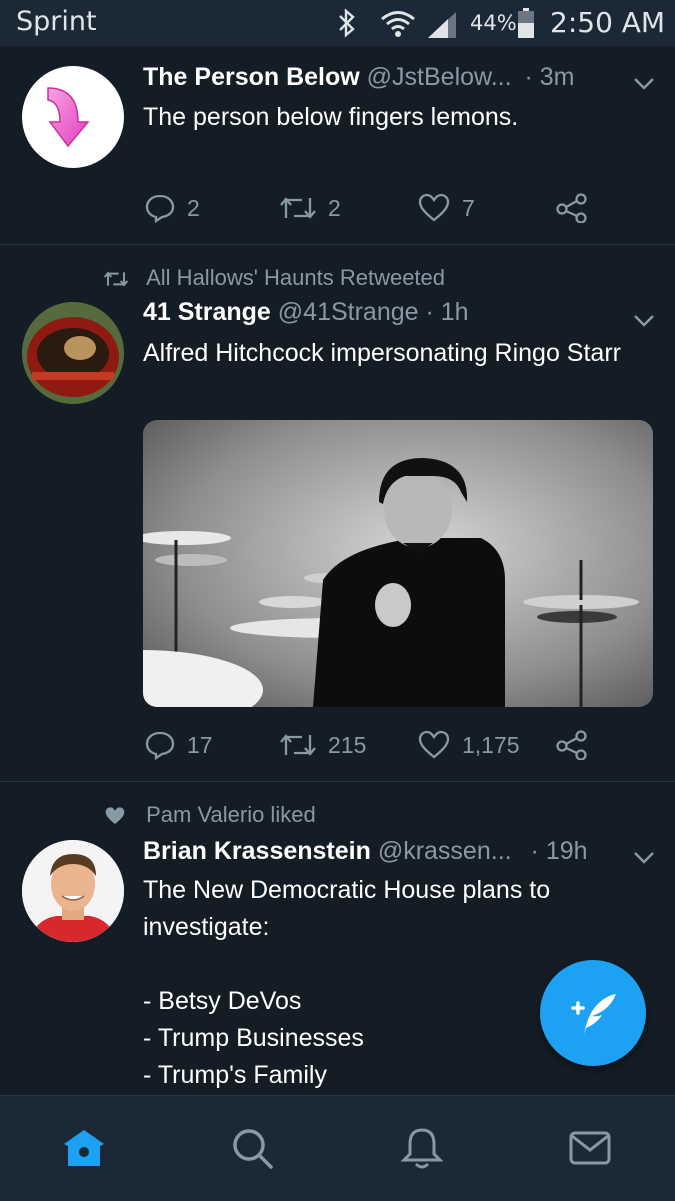 This screenshot has height=1201, width=675. What do you see at coordinates (468, 207) in the screenshot?
I see `like-count: 7` at bounding box center [468, 207].